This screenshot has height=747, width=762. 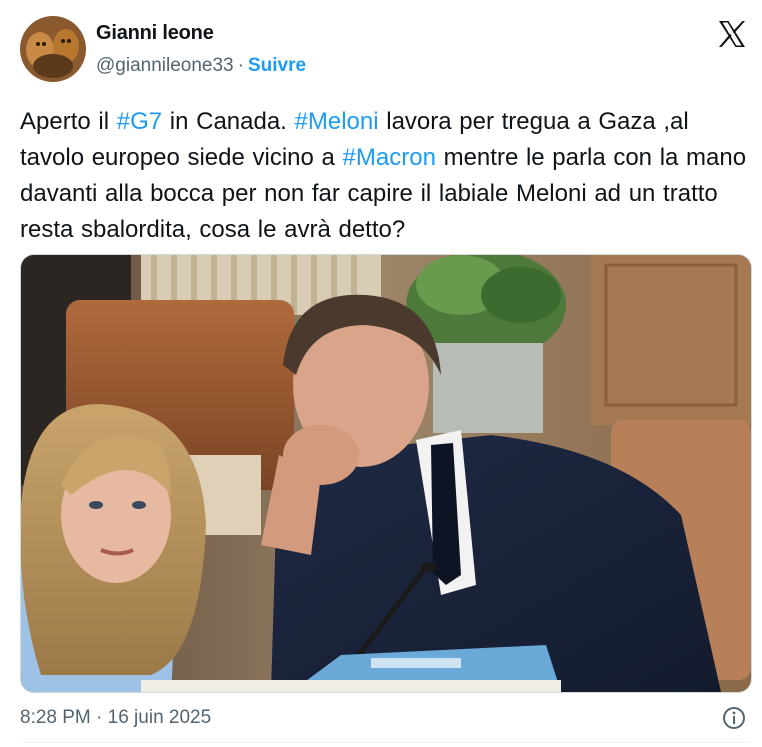 What do you see at coordinates (734, 718) in the screenshot?
I see `info-icon` at bounding box center [734, 718].